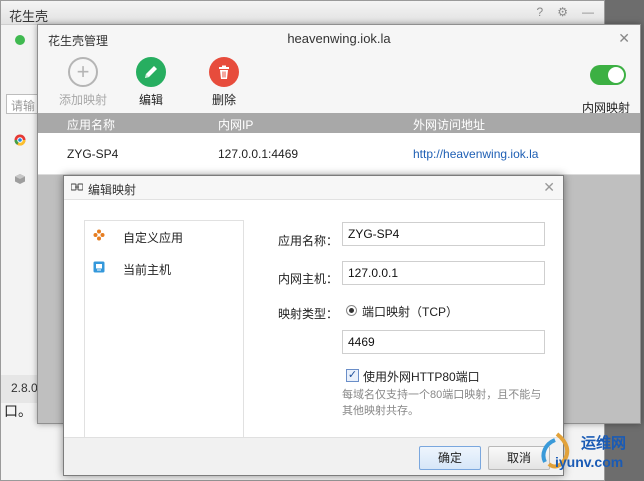  What do you see at coordinates (302, 13) in the screenshot?
I see `background-titlebar: 花生壳 ? ⚙ —` at bounding box center [302, 13].